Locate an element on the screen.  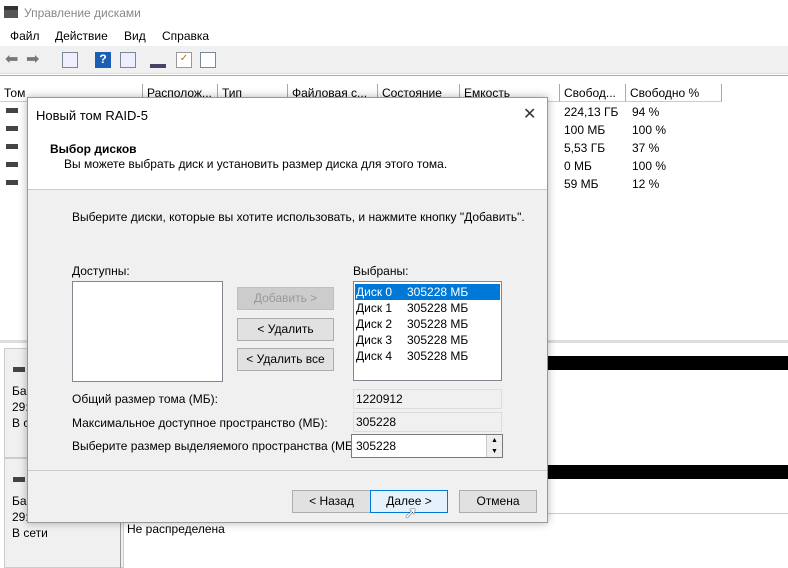
disk-name: Диск 2 is located at coordinates (374, 324).